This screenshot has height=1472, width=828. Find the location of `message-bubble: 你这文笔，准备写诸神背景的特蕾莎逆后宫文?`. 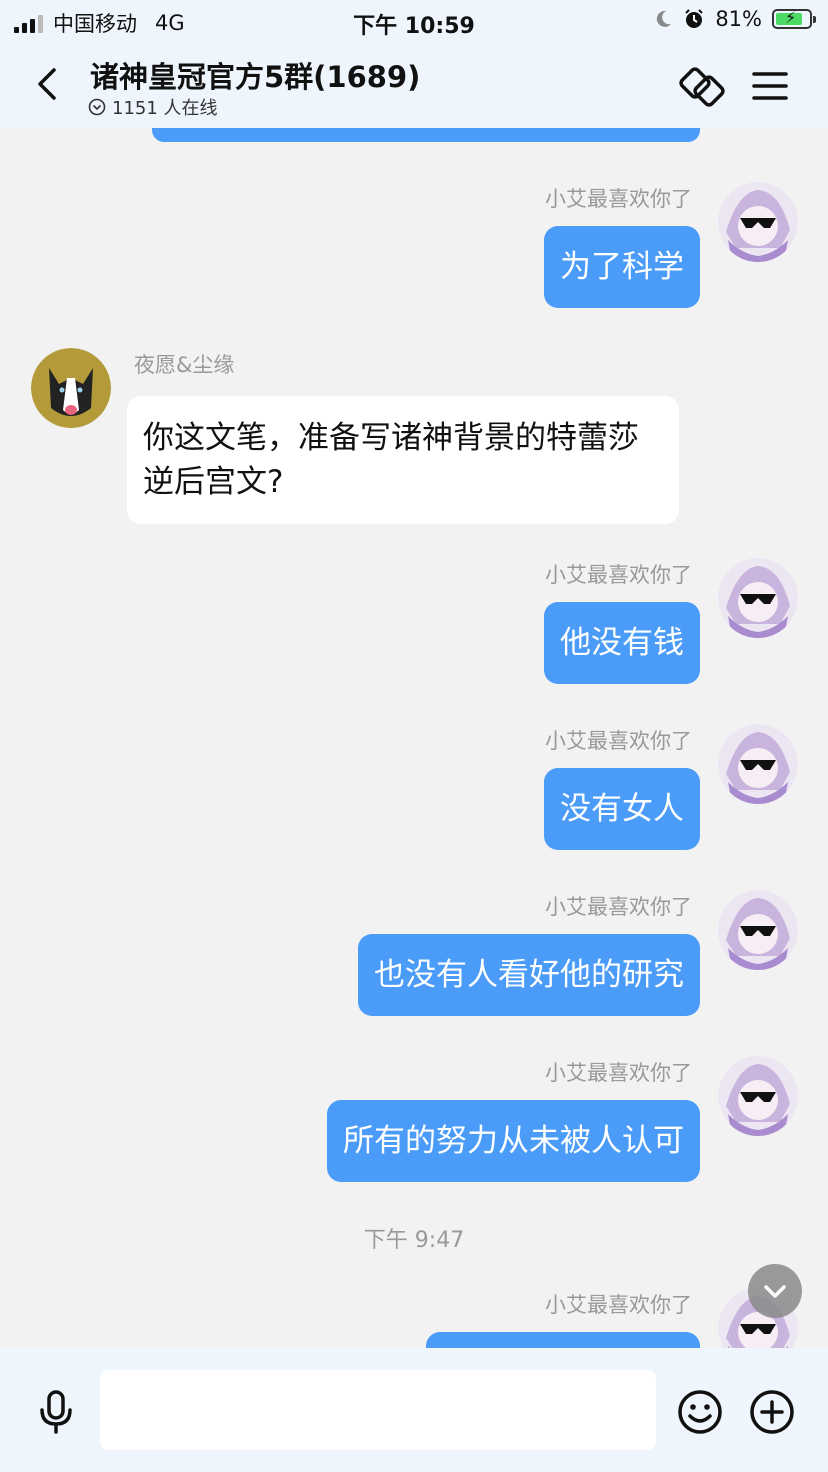

message-bubble: 你这文笔，准备写诸神背景的特蕾莎逆后宫文? is located at coordinates (403, 460).